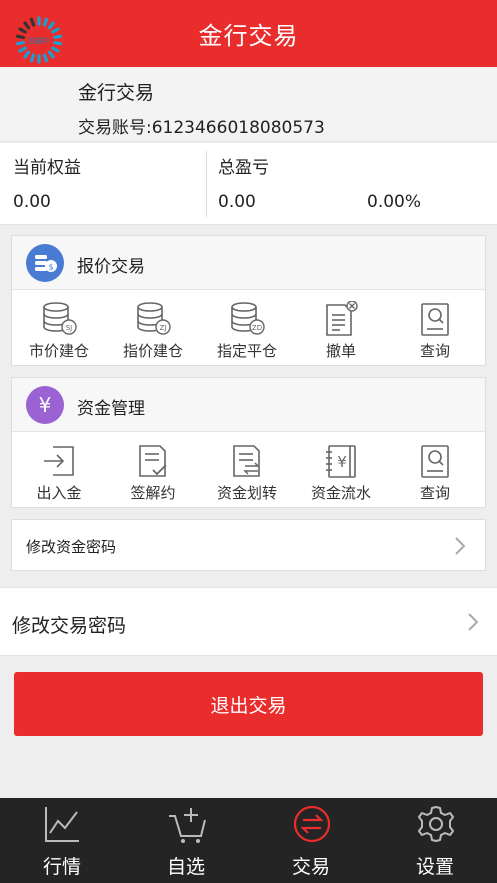 The height and width of the screenshot is (883, 497). Describe the element at coordinates (340, 493) in the screenshot. I see `grid-label: 资金流水` at that location.